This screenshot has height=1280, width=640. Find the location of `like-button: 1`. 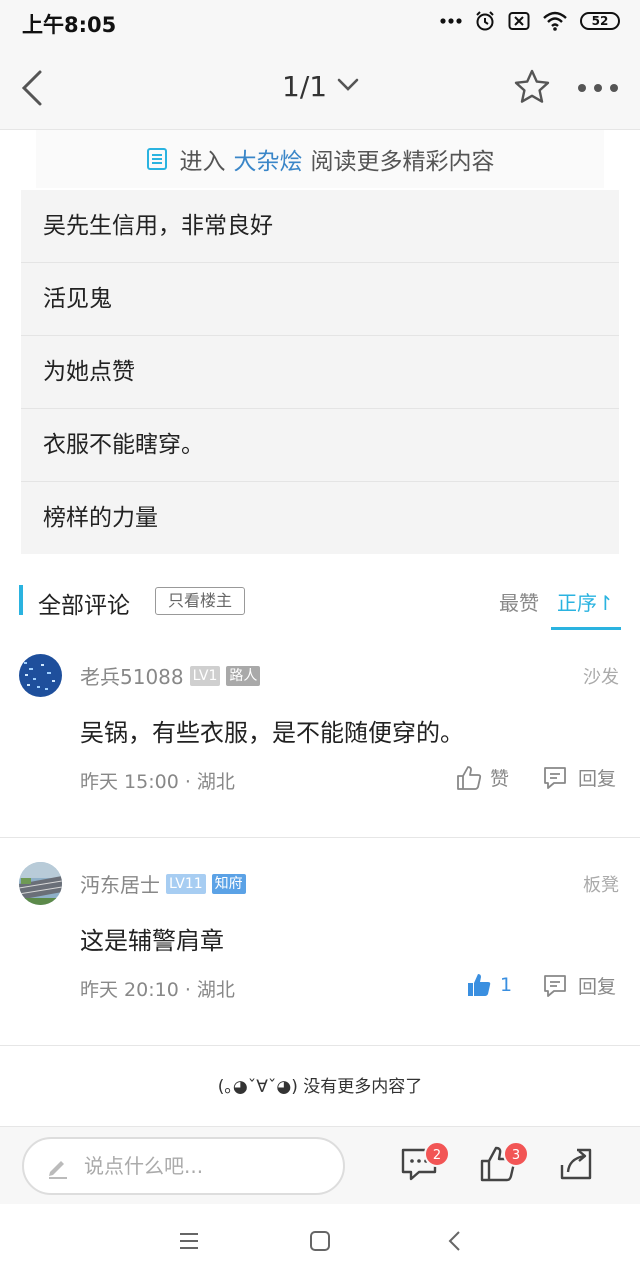

like-button: 1 is located at coordinates (489, 985).